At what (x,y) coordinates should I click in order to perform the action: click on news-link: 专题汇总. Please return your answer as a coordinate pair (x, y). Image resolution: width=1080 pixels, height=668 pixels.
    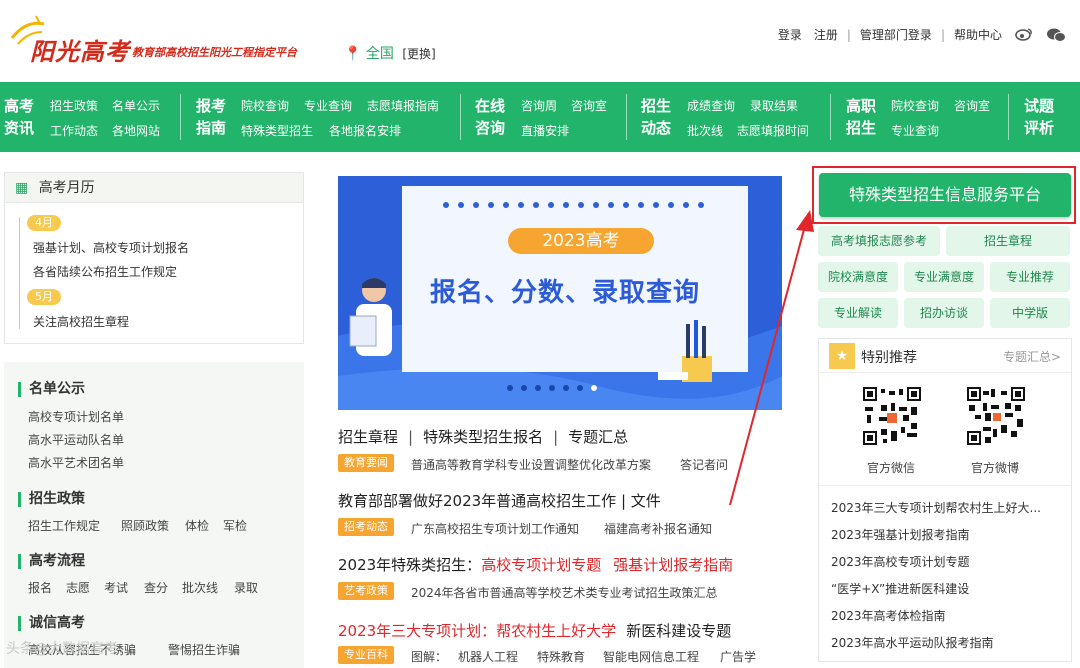
    Looking at the image, I should click on (598, 437).